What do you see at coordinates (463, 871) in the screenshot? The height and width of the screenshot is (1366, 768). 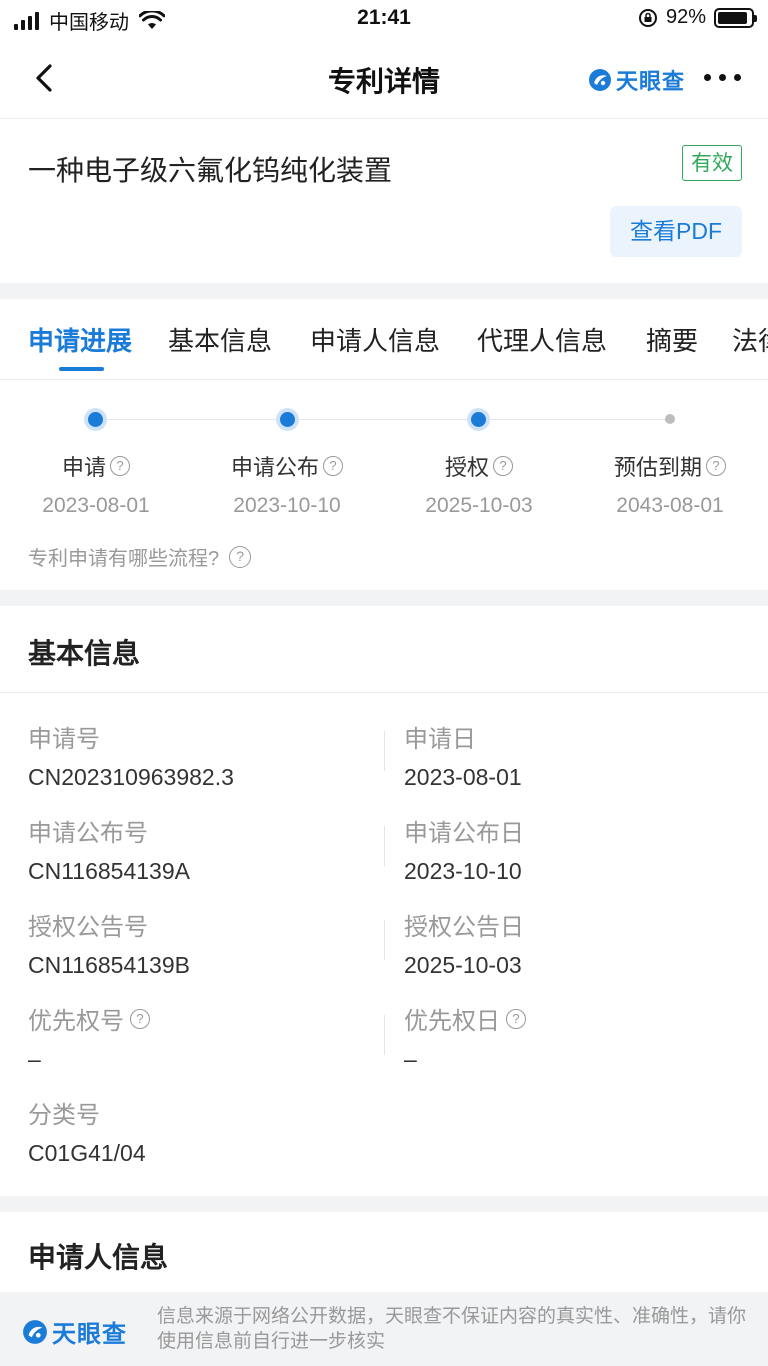 I see `field-value: 2023-10-10` at bounding box center [463, 871].